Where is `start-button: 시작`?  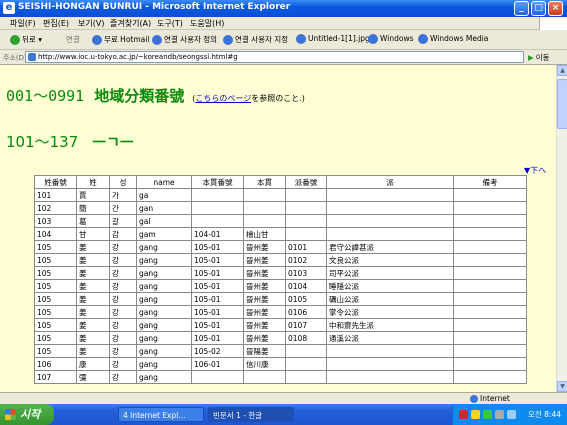 start-button: 시작 is located at coordinates (27, 414).